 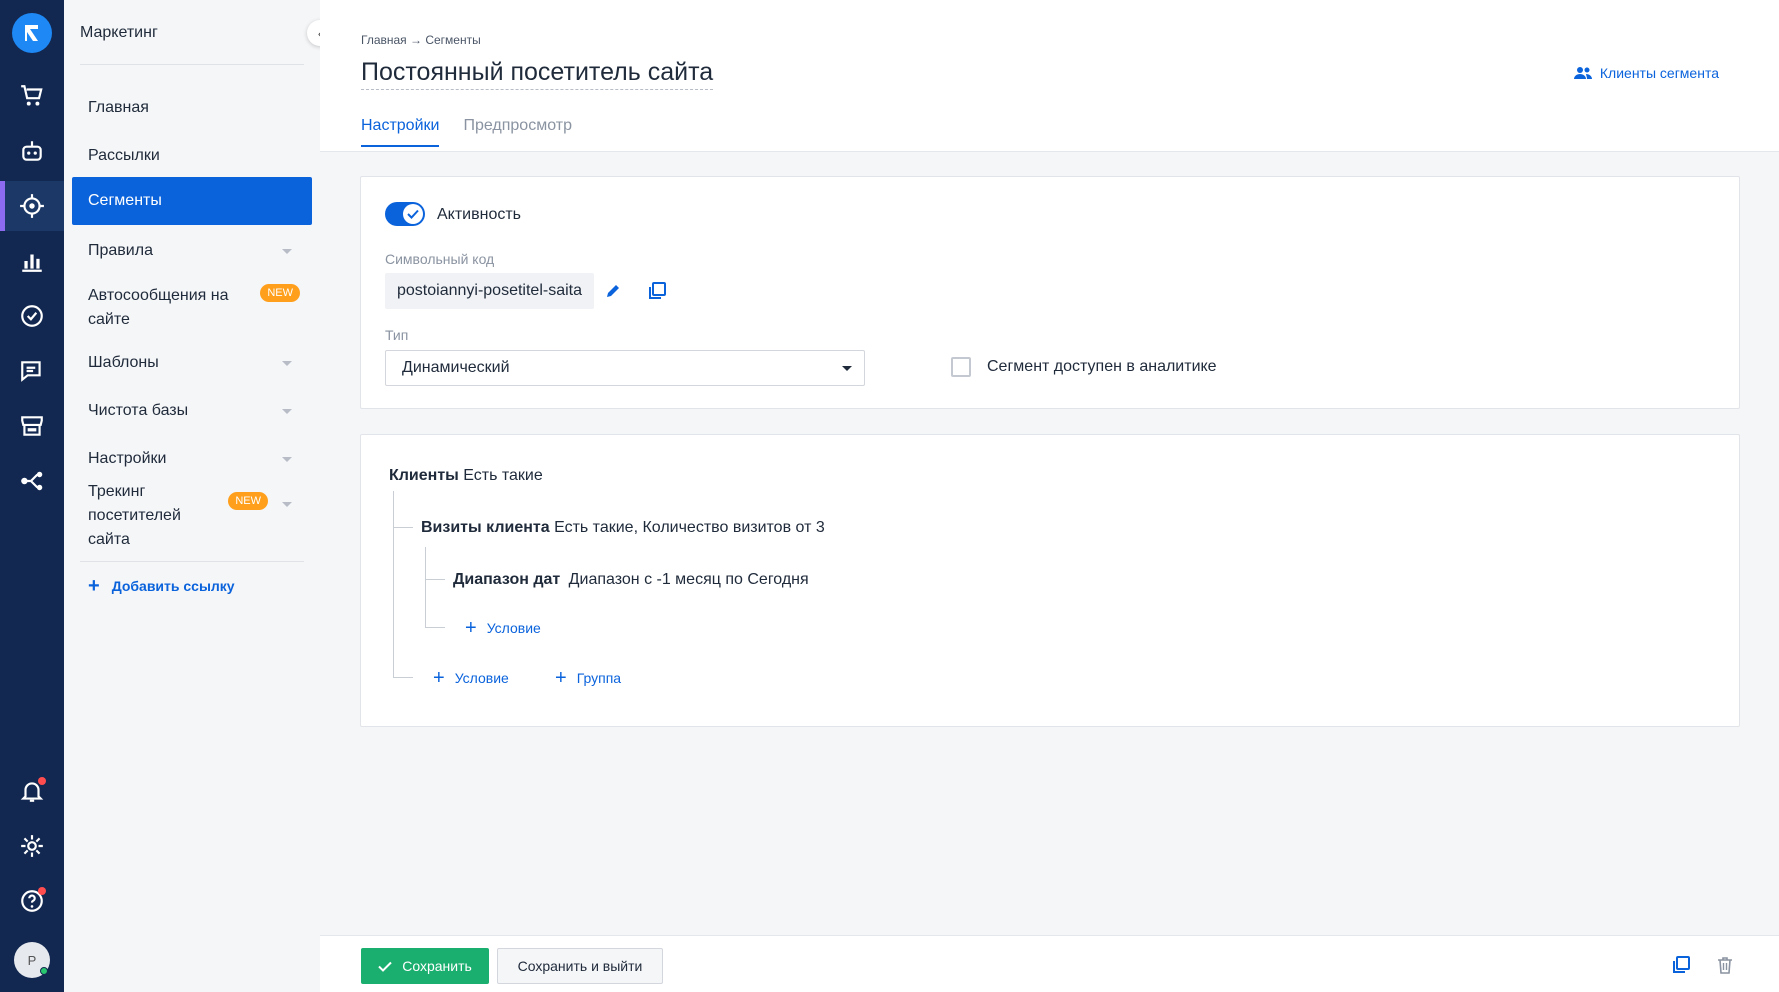 I want to click on edit-code-button, so click(x=613, y=291).